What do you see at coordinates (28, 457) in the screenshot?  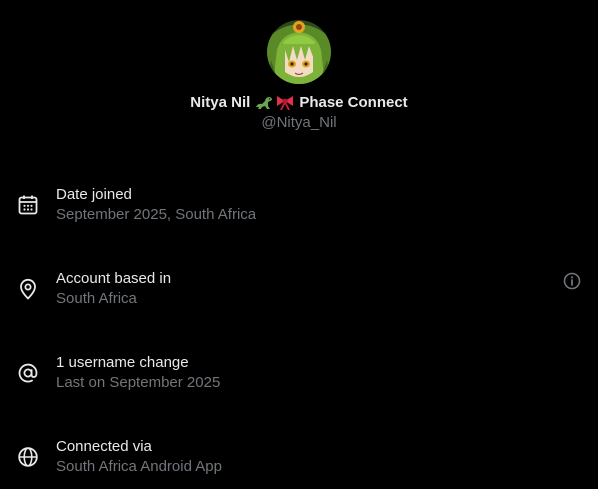 I see `globe-icon` at bounding box center [28, 457].